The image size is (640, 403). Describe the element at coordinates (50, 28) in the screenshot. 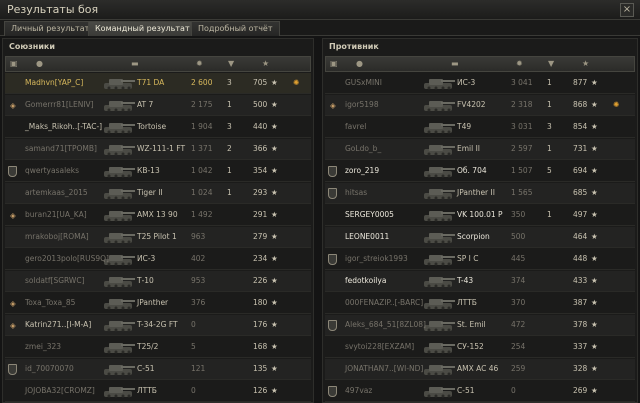

I see `tab-personal-result: Личный результат` at that location.